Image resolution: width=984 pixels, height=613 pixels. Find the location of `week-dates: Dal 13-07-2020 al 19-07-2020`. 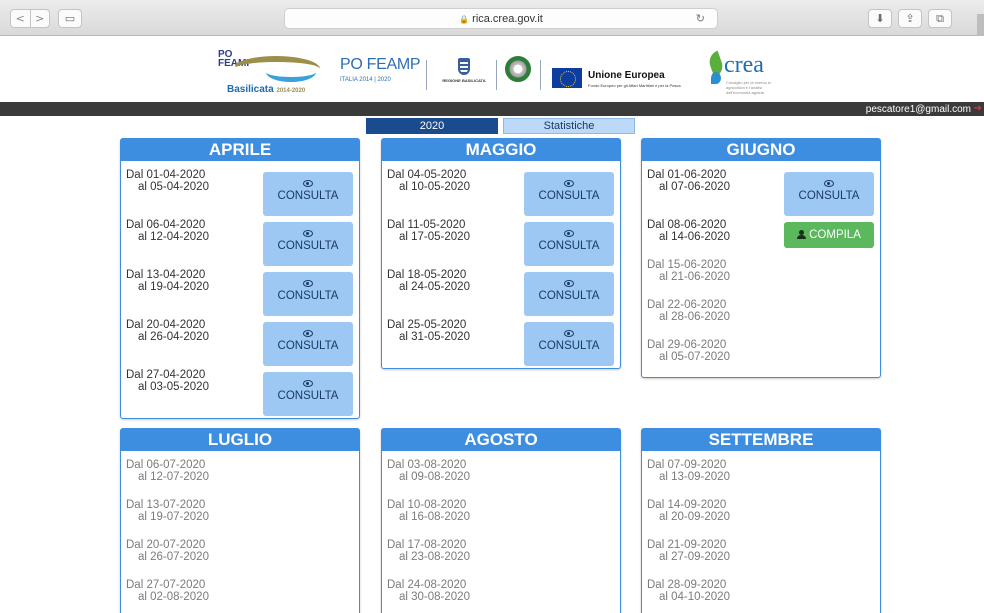

week-dates: Dal 13-07-2020 al 19-07-2020 is located at coordinates (167, 511).